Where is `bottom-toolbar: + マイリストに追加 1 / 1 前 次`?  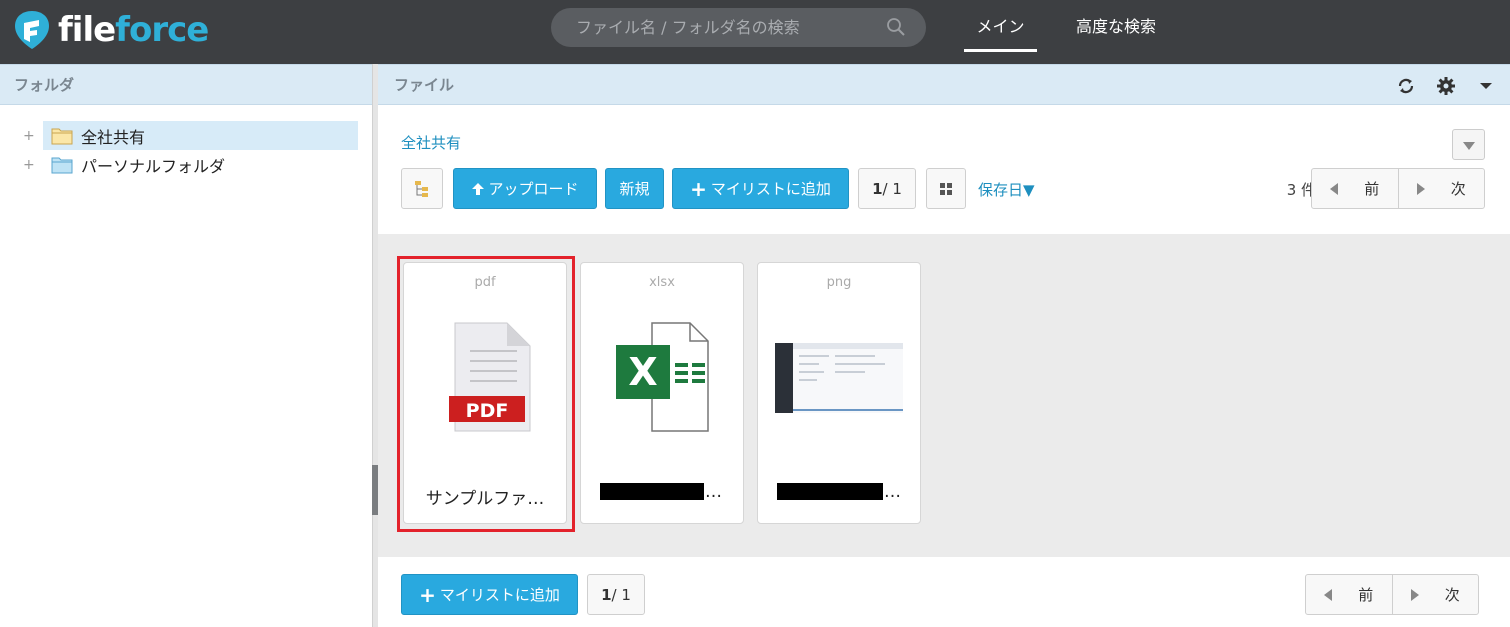 bottom-toolbar: + マイリストに追加 1 / 1 前 次 is located at coordinates (944, 595).